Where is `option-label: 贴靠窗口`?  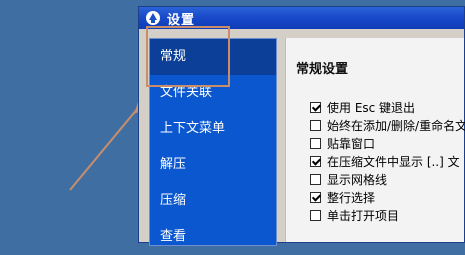
option-label: 贴靠窗口 is located at coordinates (351, 143).